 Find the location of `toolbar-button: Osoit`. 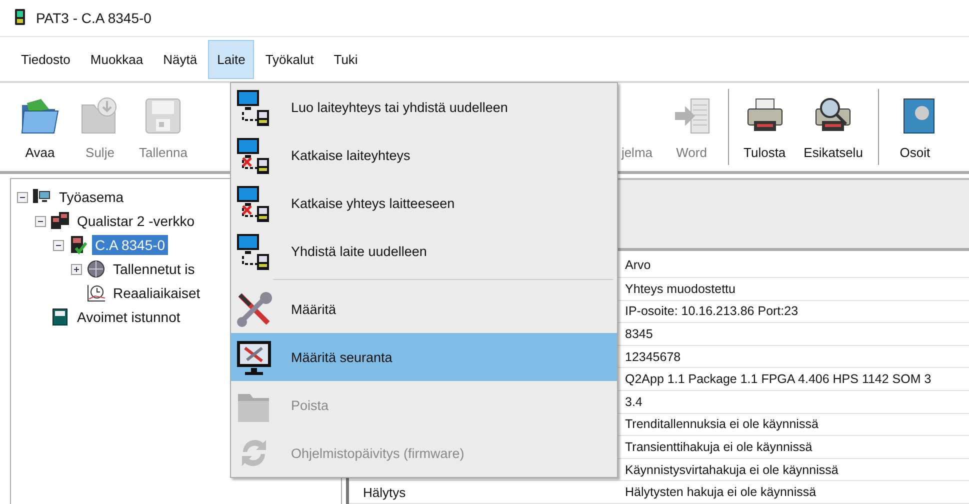

toolbar-button: Osoit is located at coordinates (914, 127).